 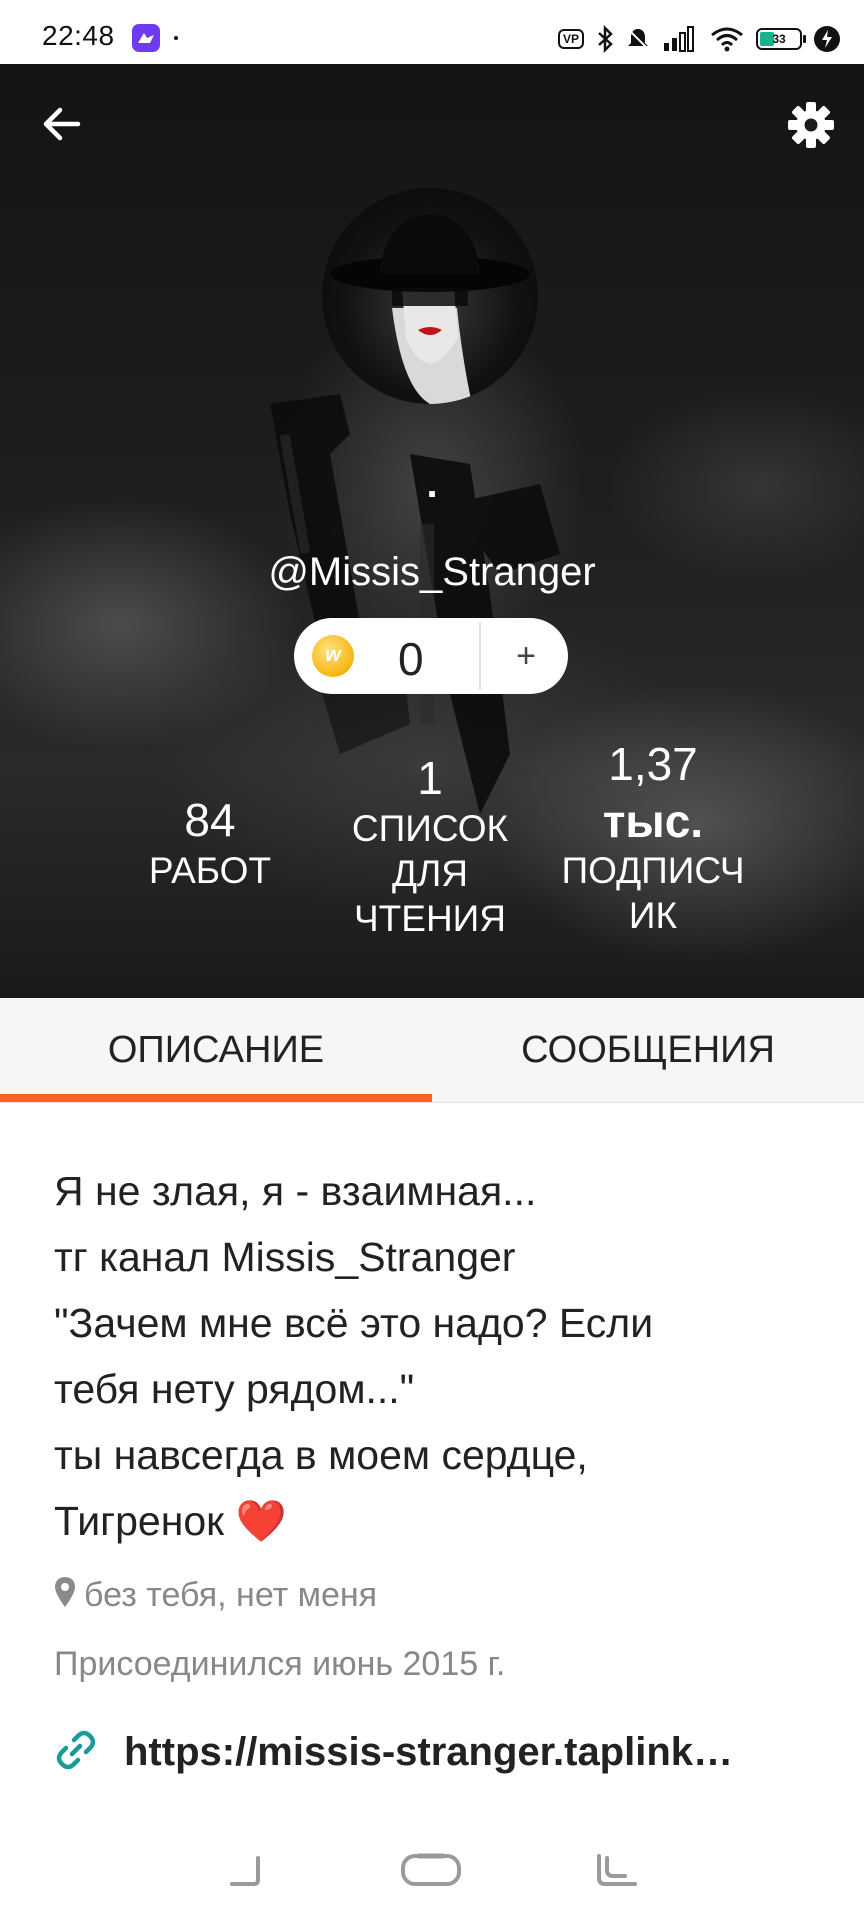 What do you see at coordinates (432, 572) in the screenshot?
I see `username: @Missis_Stranger` at bounding box center [432, 572].